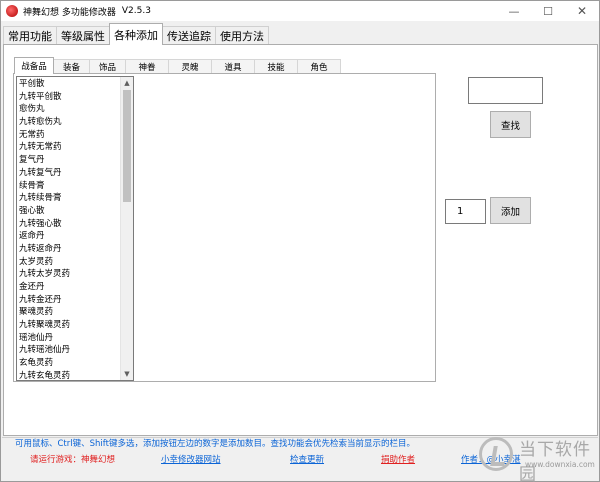  I want to click on subtab-skills: 技能, so click(276, 66).